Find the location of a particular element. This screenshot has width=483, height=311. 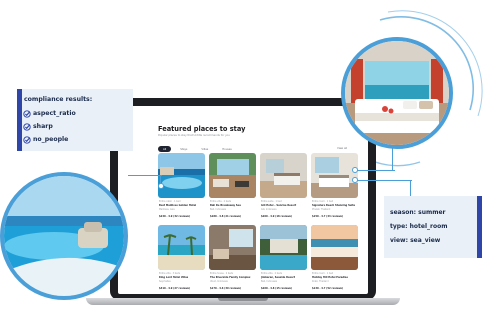

compliance-item-label: aspect_ratio is located at coordinates (54, 113).